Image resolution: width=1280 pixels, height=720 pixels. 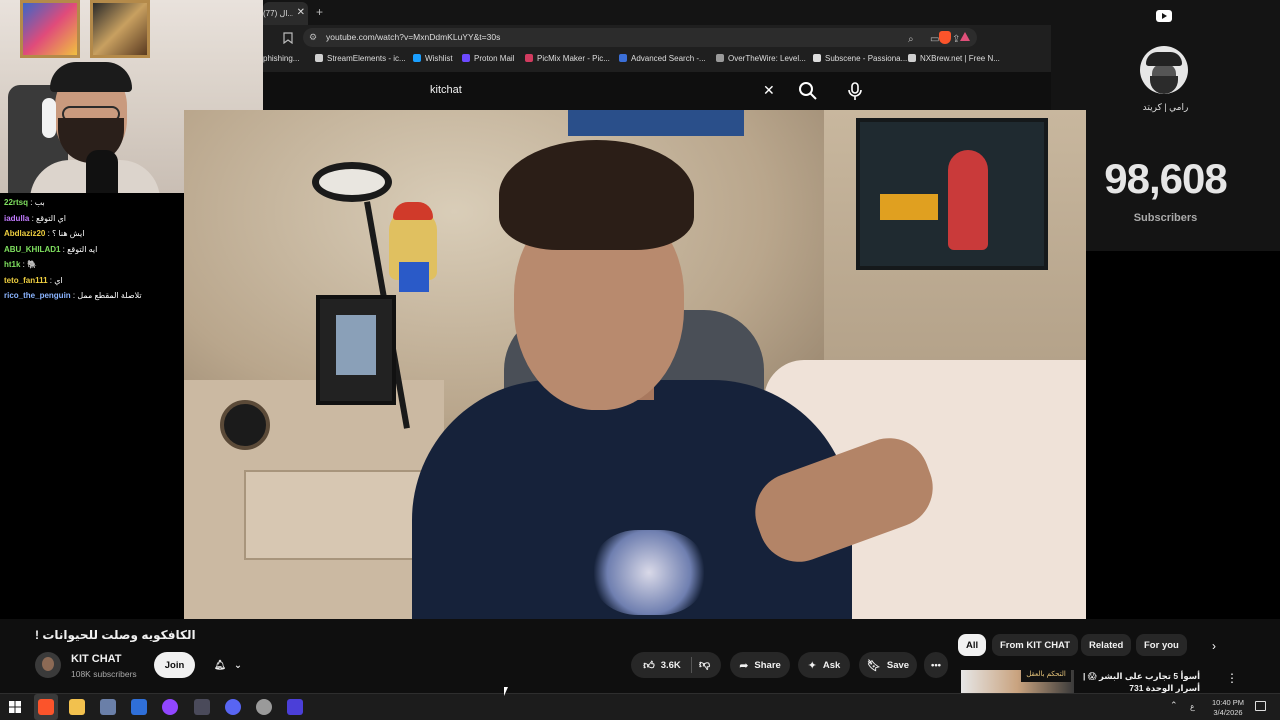 What do you see at coordinates (691, 665) in the screenshot?
I see `divider` at bounding box center [691, 665].